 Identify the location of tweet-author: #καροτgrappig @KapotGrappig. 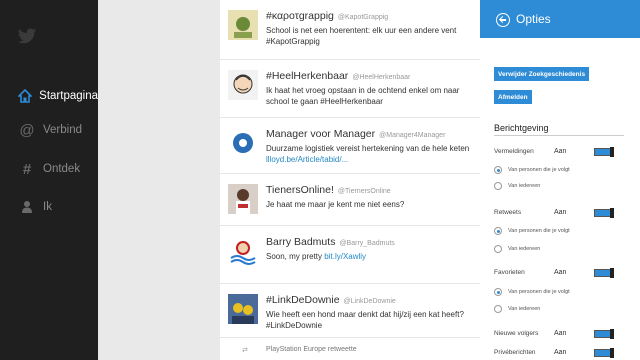
(327, 16).